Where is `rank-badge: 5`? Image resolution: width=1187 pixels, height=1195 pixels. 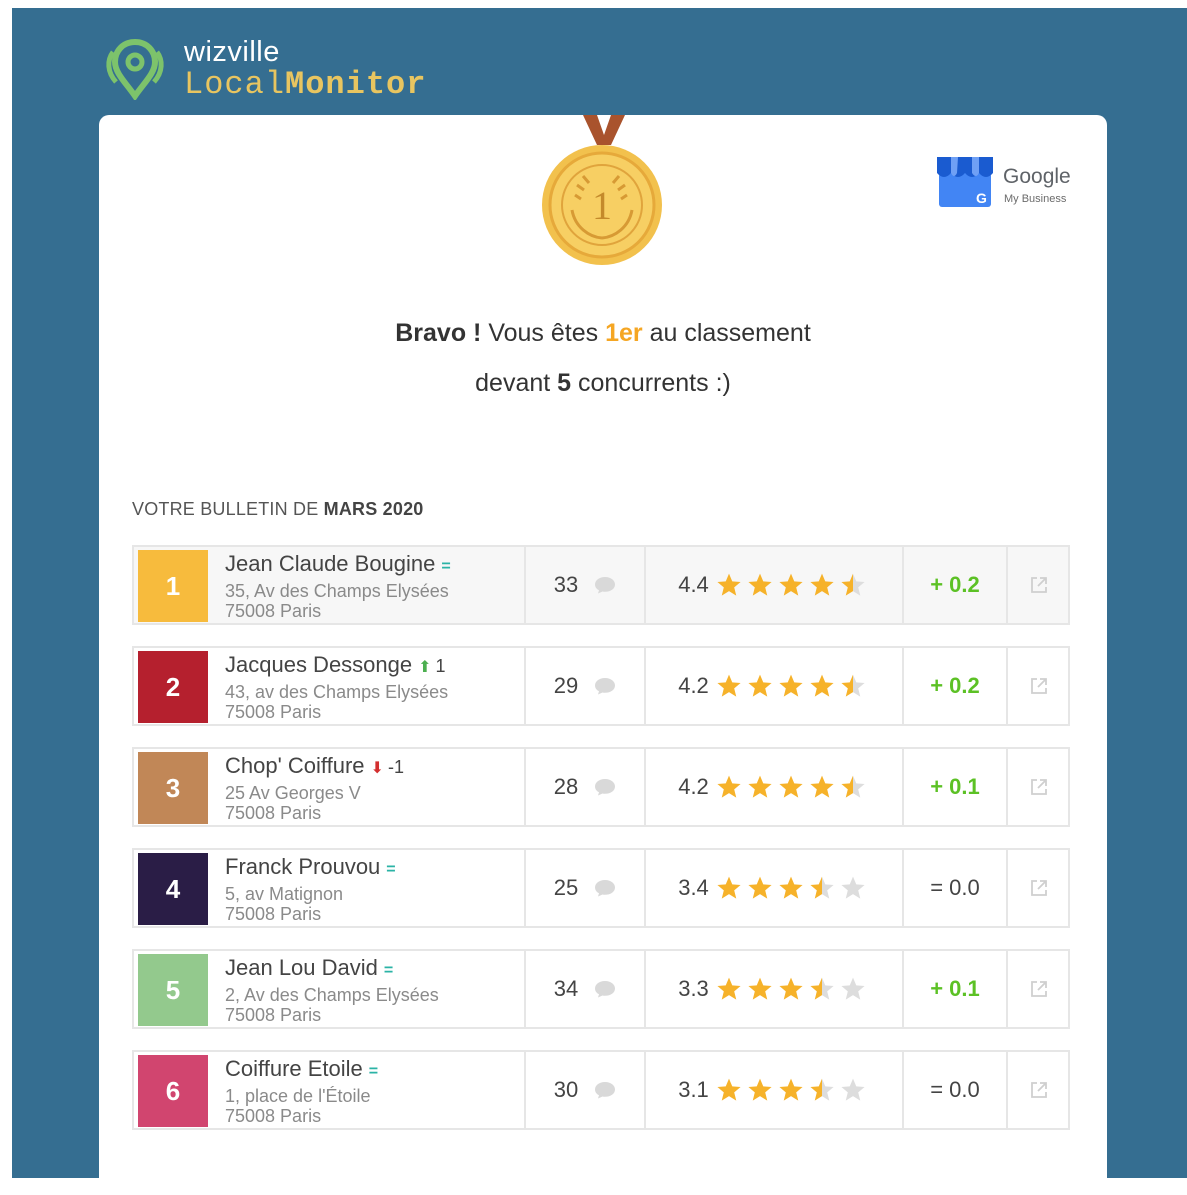
rank-badge: 5 is located at coordinates (173, 990).